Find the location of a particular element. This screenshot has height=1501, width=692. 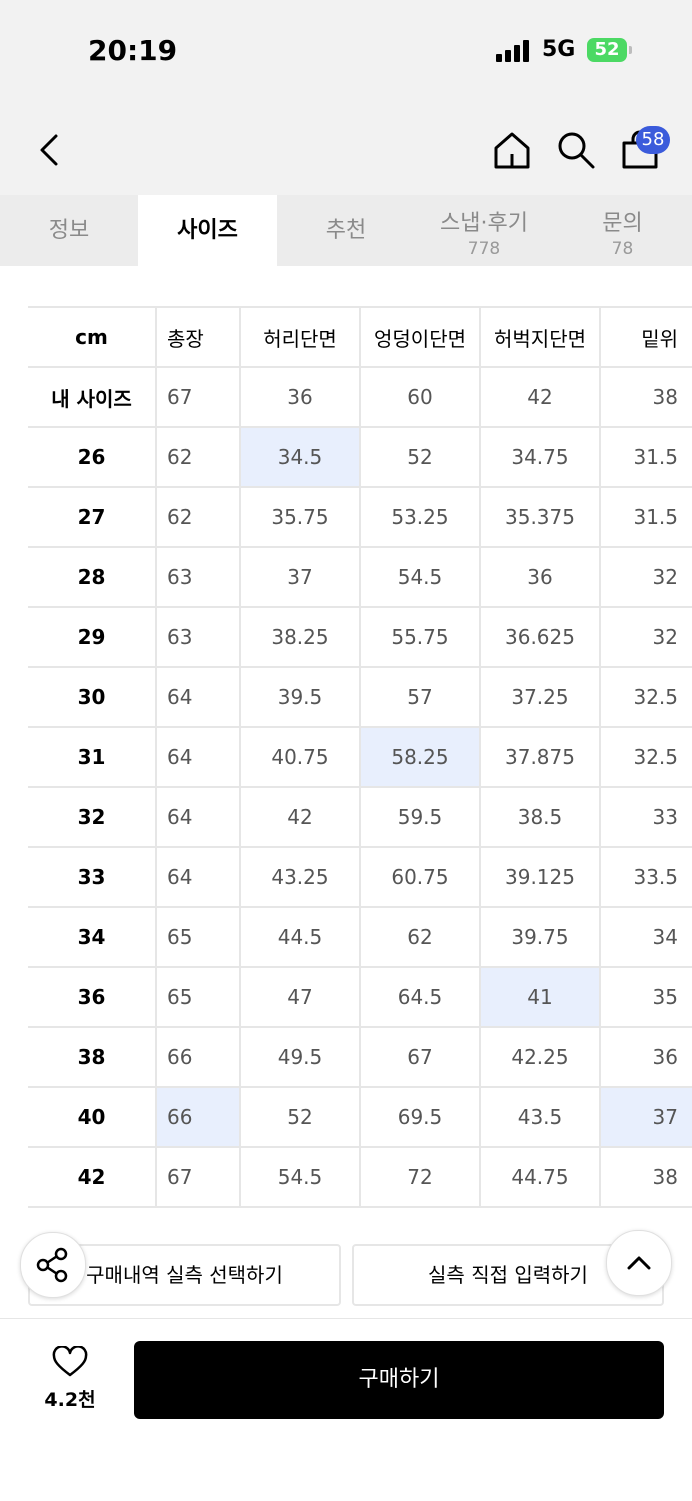

size-label-cell: 내 사이즈 is located at coordinates (92, 397).